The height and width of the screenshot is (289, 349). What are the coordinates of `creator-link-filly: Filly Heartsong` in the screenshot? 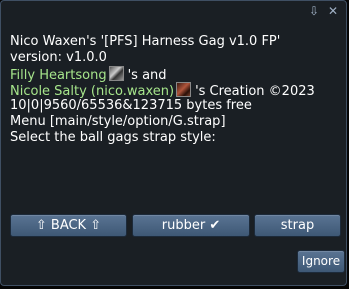 It's located at (58, 75).